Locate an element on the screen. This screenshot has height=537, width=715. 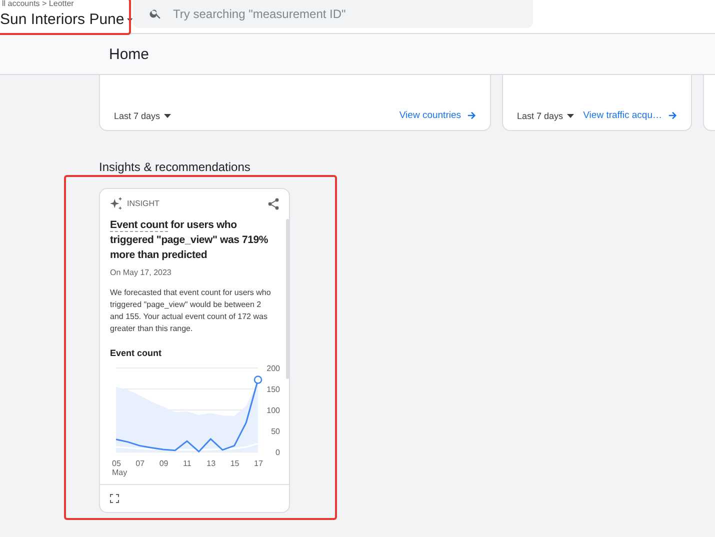
axis-label: 0 is located at coordinates (278, 452).